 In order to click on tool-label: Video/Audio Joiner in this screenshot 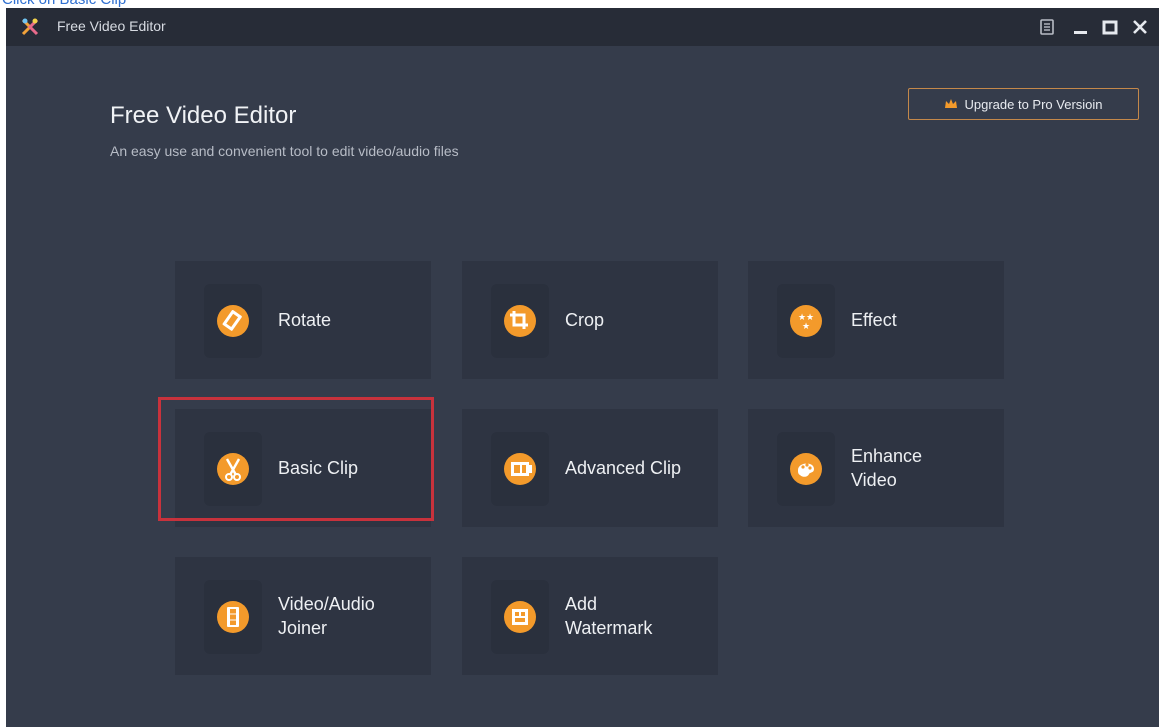, I will do `click(326, 616)`.